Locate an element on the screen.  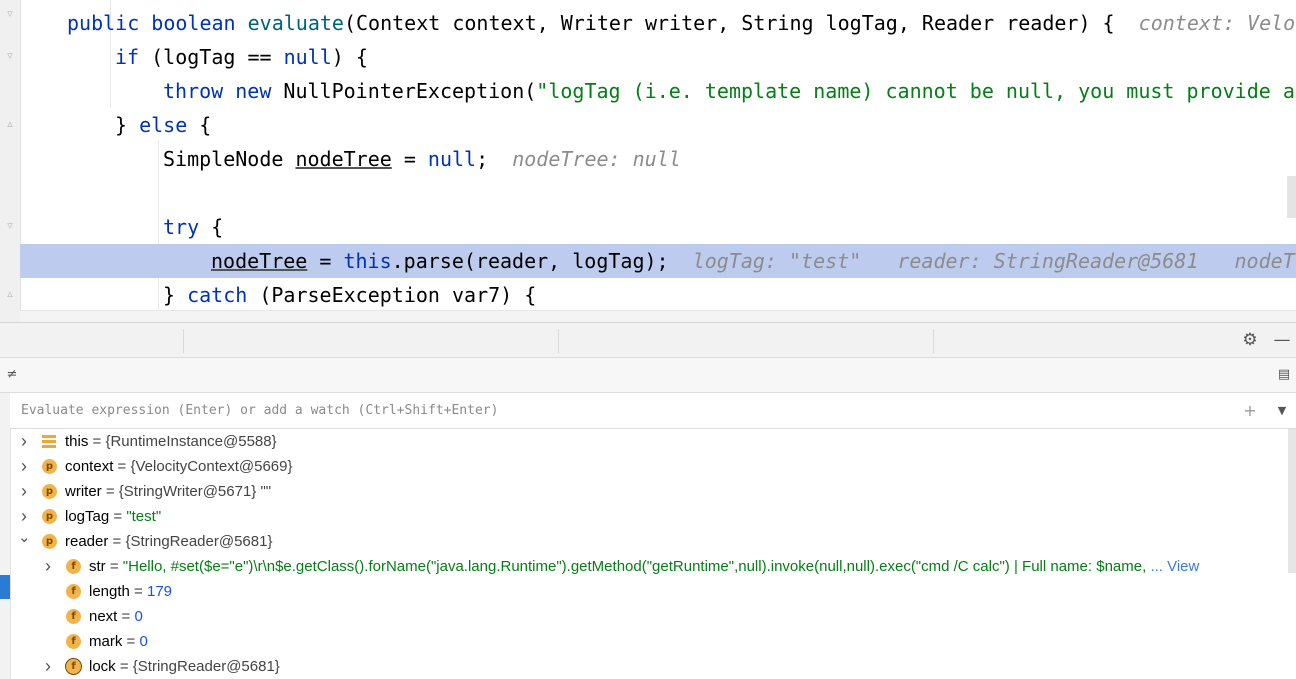
variable-value: {StringWriter@5671} "" is located at coordinates (195, 491).